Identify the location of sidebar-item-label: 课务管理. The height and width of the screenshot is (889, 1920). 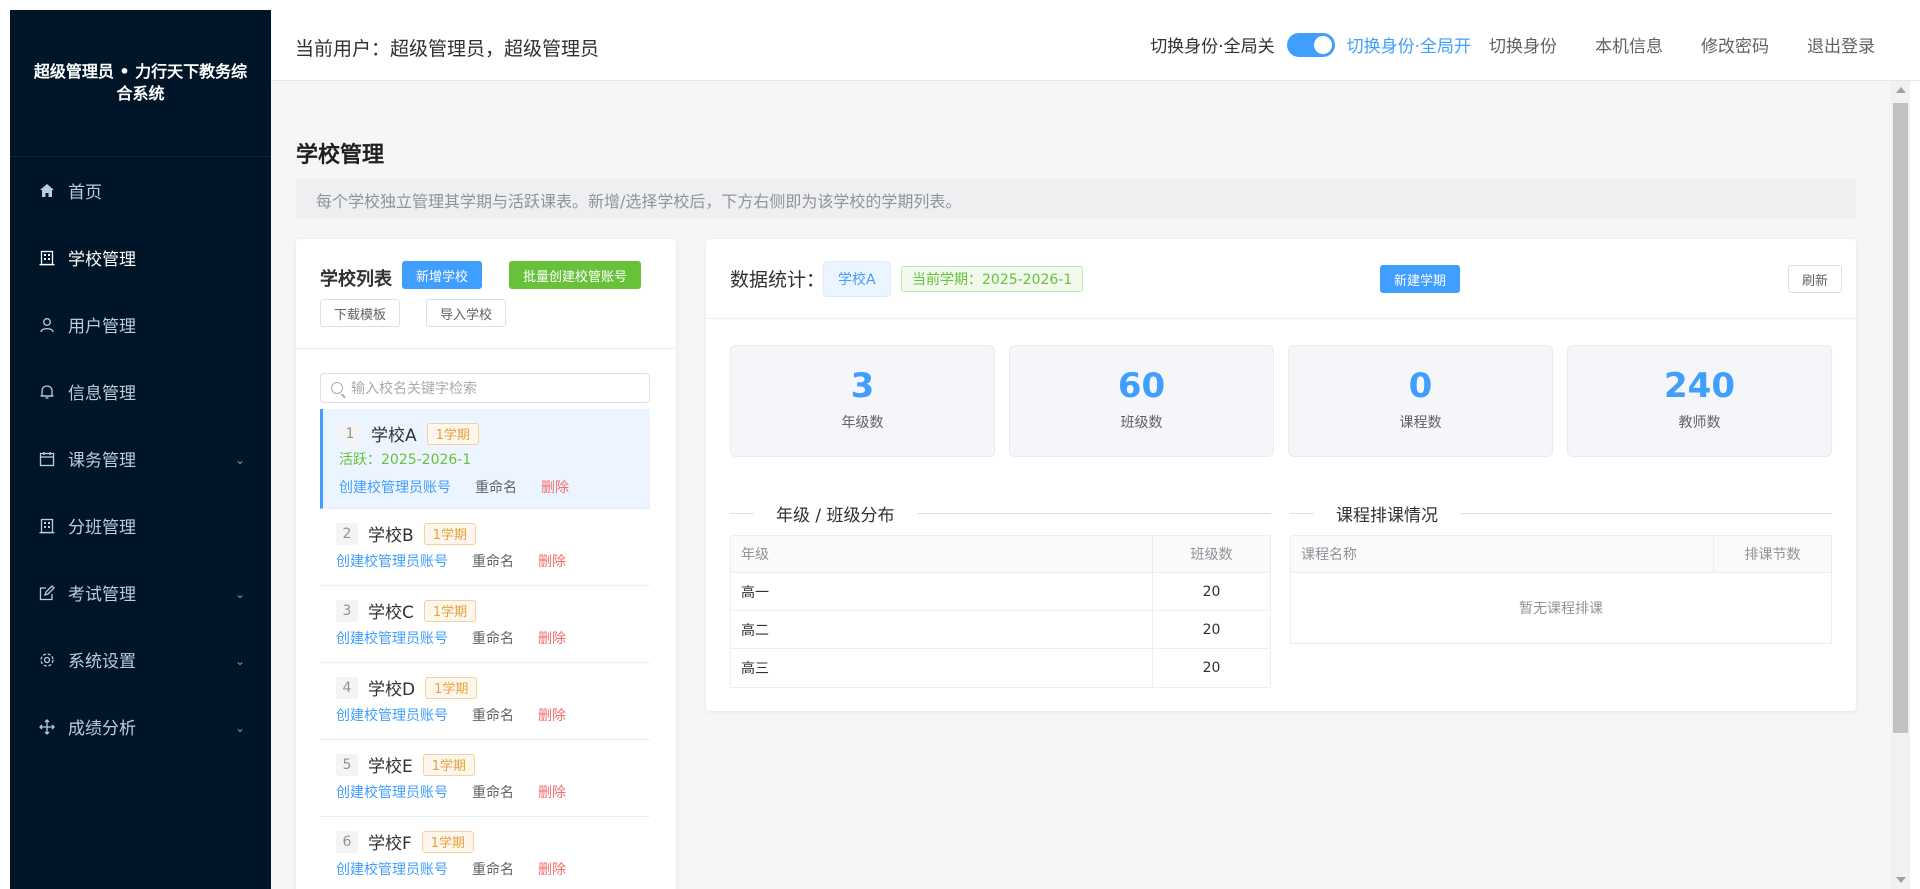
(102, 461).